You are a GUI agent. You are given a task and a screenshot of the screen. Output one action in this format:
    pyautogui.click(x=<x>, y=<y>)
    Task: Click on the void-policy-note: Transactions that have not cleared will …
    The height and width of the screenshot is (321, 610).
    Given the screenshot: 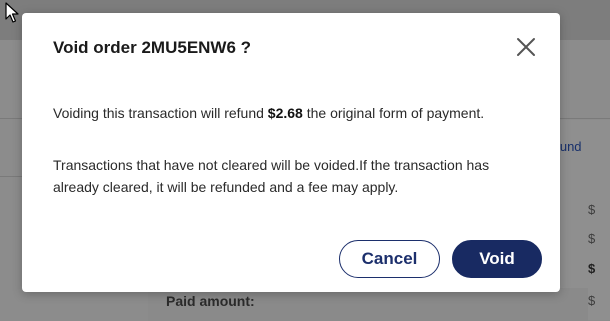 What is the action you would take?
    pyautogui.click(x=271, y=176)
    